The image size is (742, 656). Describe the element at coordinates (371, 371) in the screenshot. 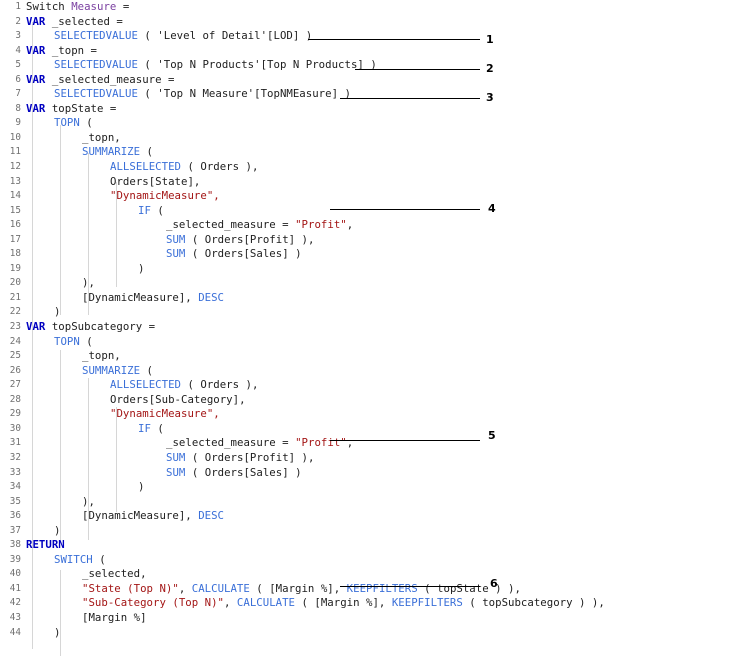

I see `code-line: 26 SUMMARIZE (` at that location.